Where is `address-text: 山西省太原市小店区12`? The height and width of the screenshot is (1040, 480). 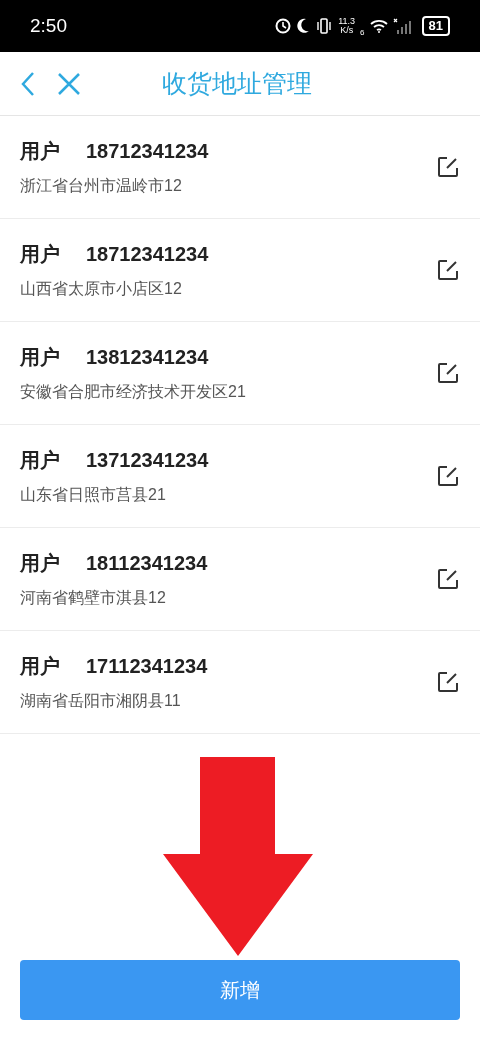 address-text: 山西省太原市小店区12 is located at coordinates (101, 289).